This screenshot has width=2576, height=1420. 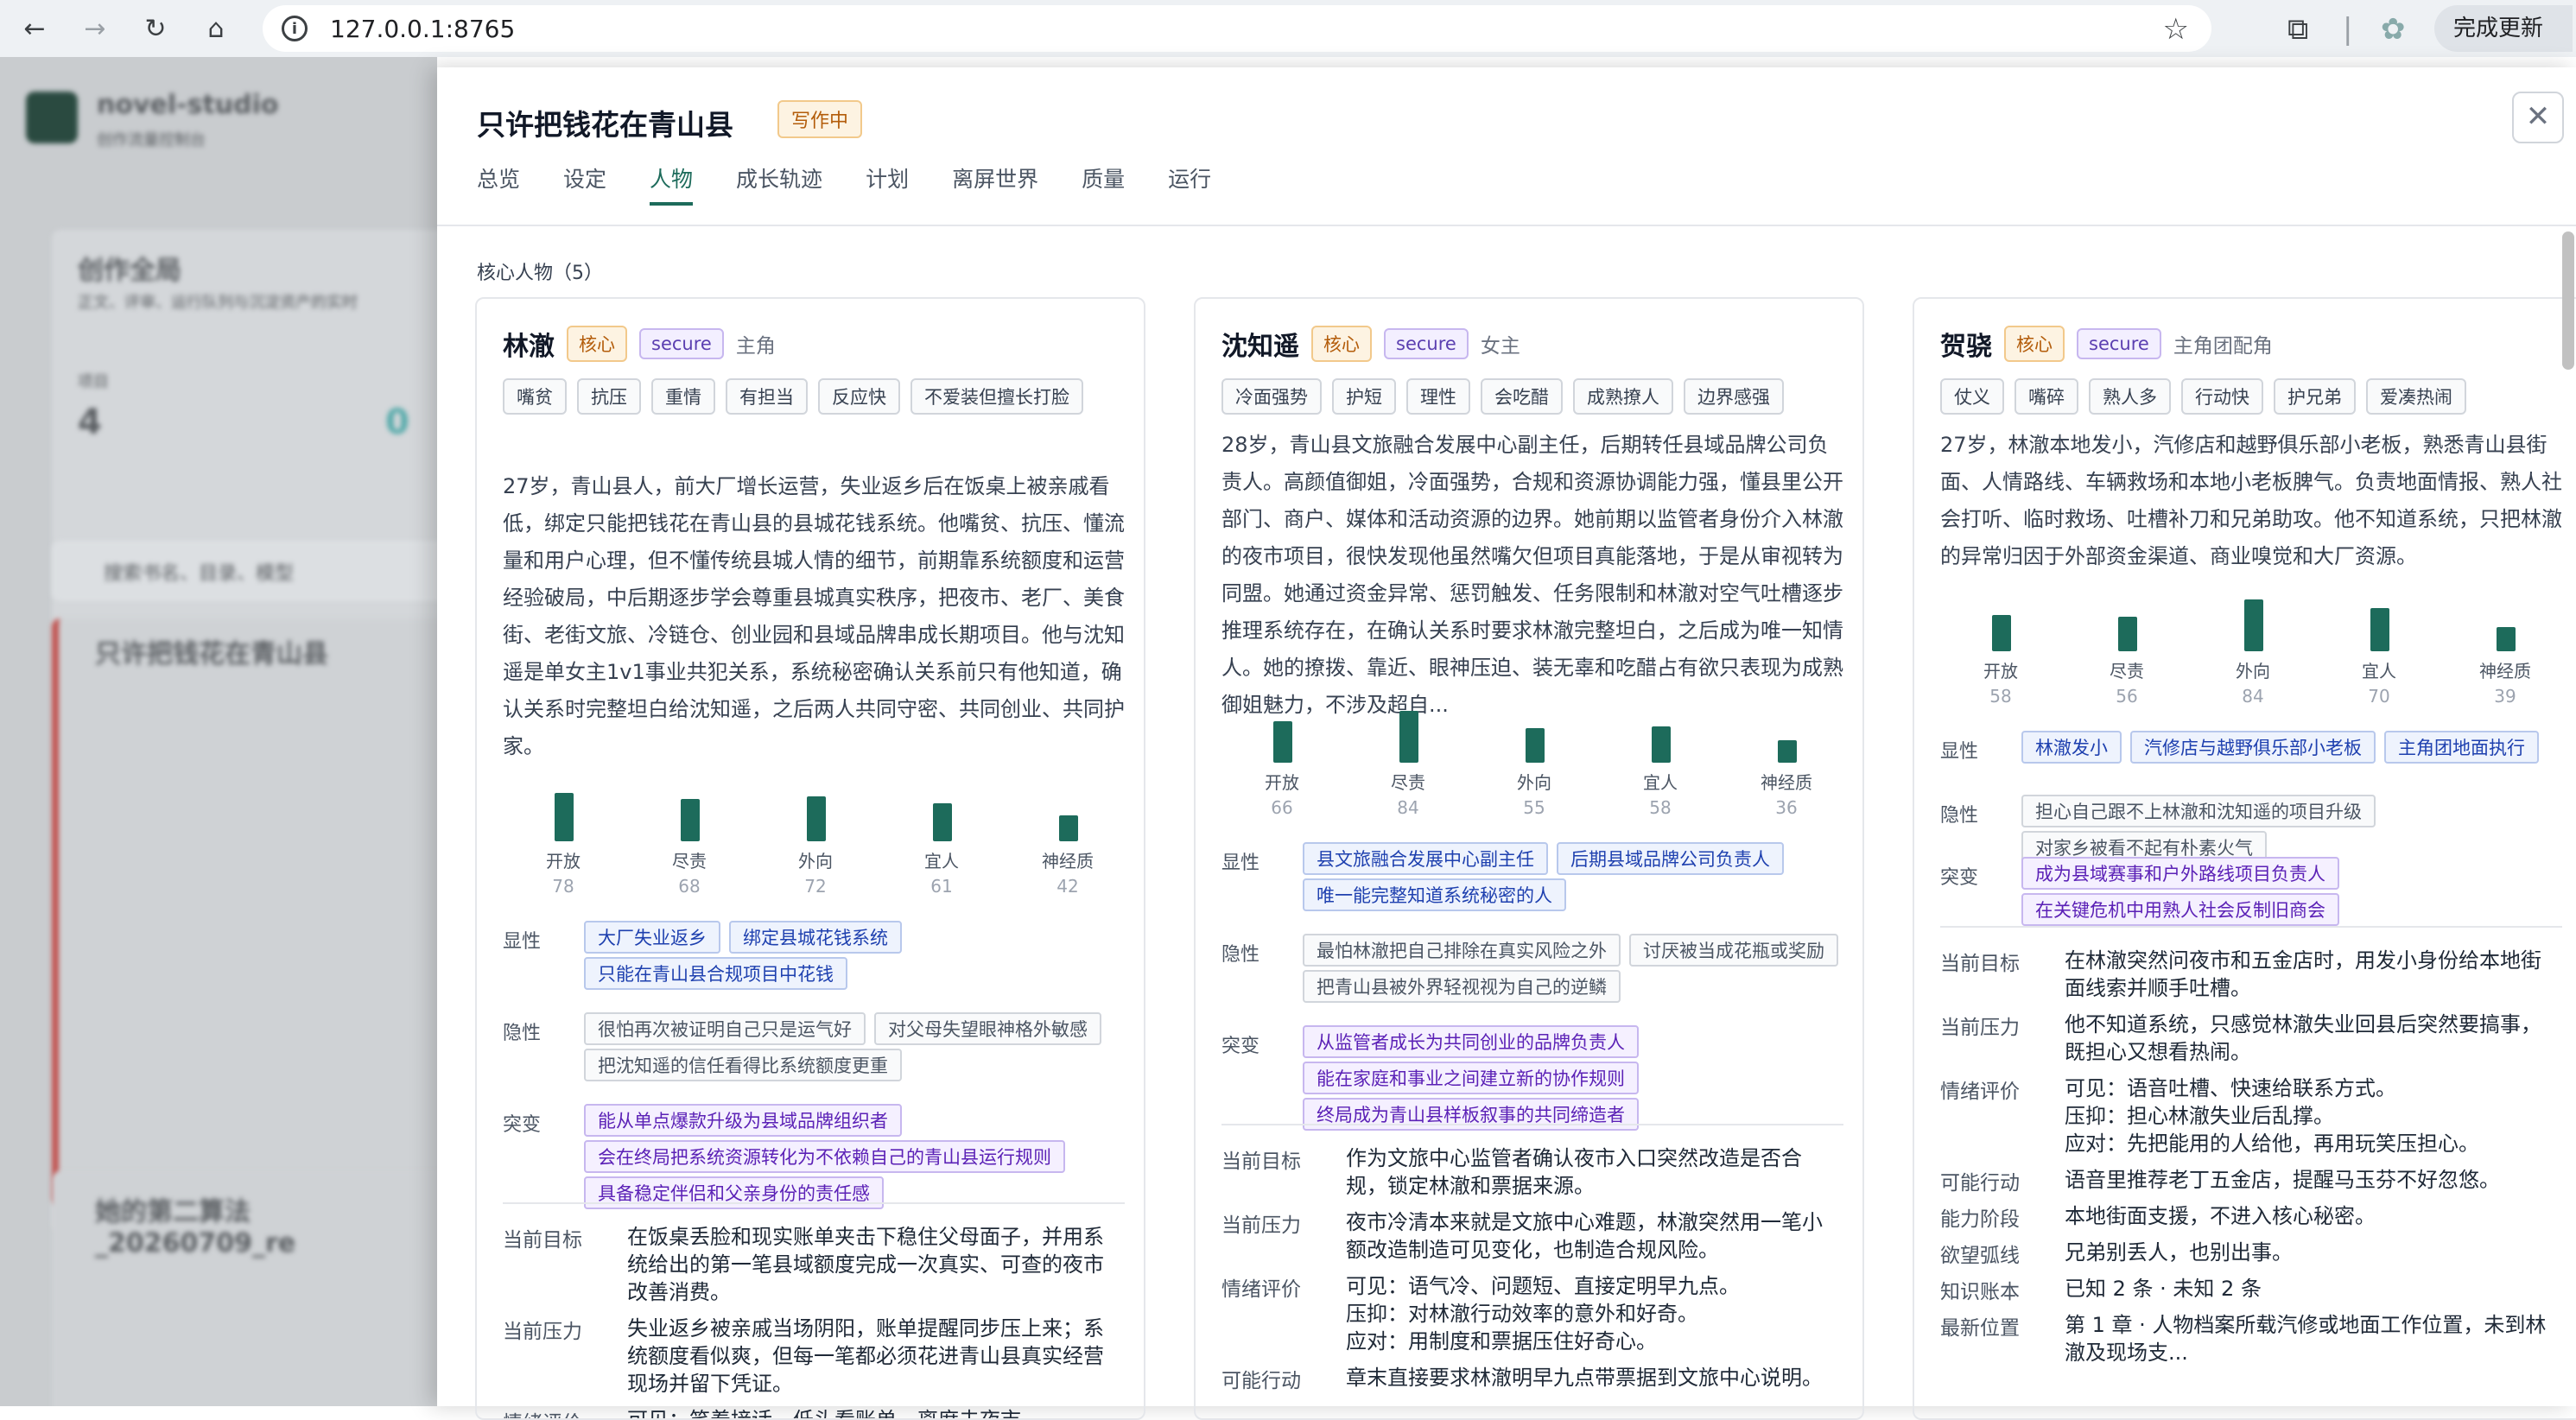 What do you see at coordinates (2568, 301) in the screenshot?
I see `scrollbar-thumb` at bounding box center [2568, 301].